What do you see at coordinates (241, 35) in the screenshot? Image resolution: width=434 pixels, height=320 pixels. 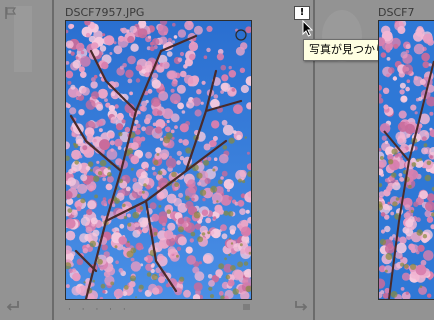 I see `quick-collection-circle-icon` at bounding box center [241, 35].